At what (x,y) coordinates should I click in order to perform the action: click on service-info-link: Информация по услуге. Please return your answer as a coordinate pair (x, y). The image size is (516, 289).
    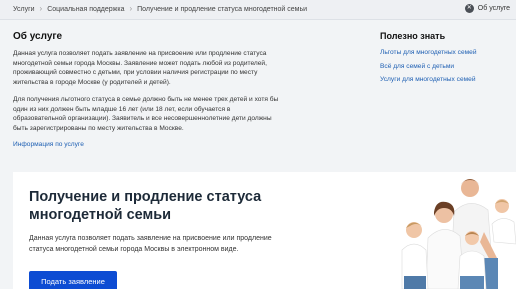
    Looking at the image, I should click on (48, 144).